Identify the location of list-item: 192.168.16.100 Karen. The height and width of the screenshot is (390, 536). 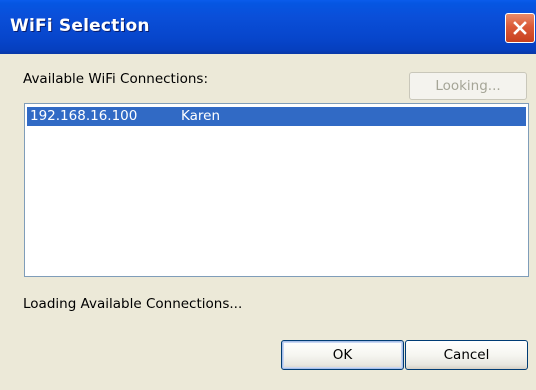
(276, 116).